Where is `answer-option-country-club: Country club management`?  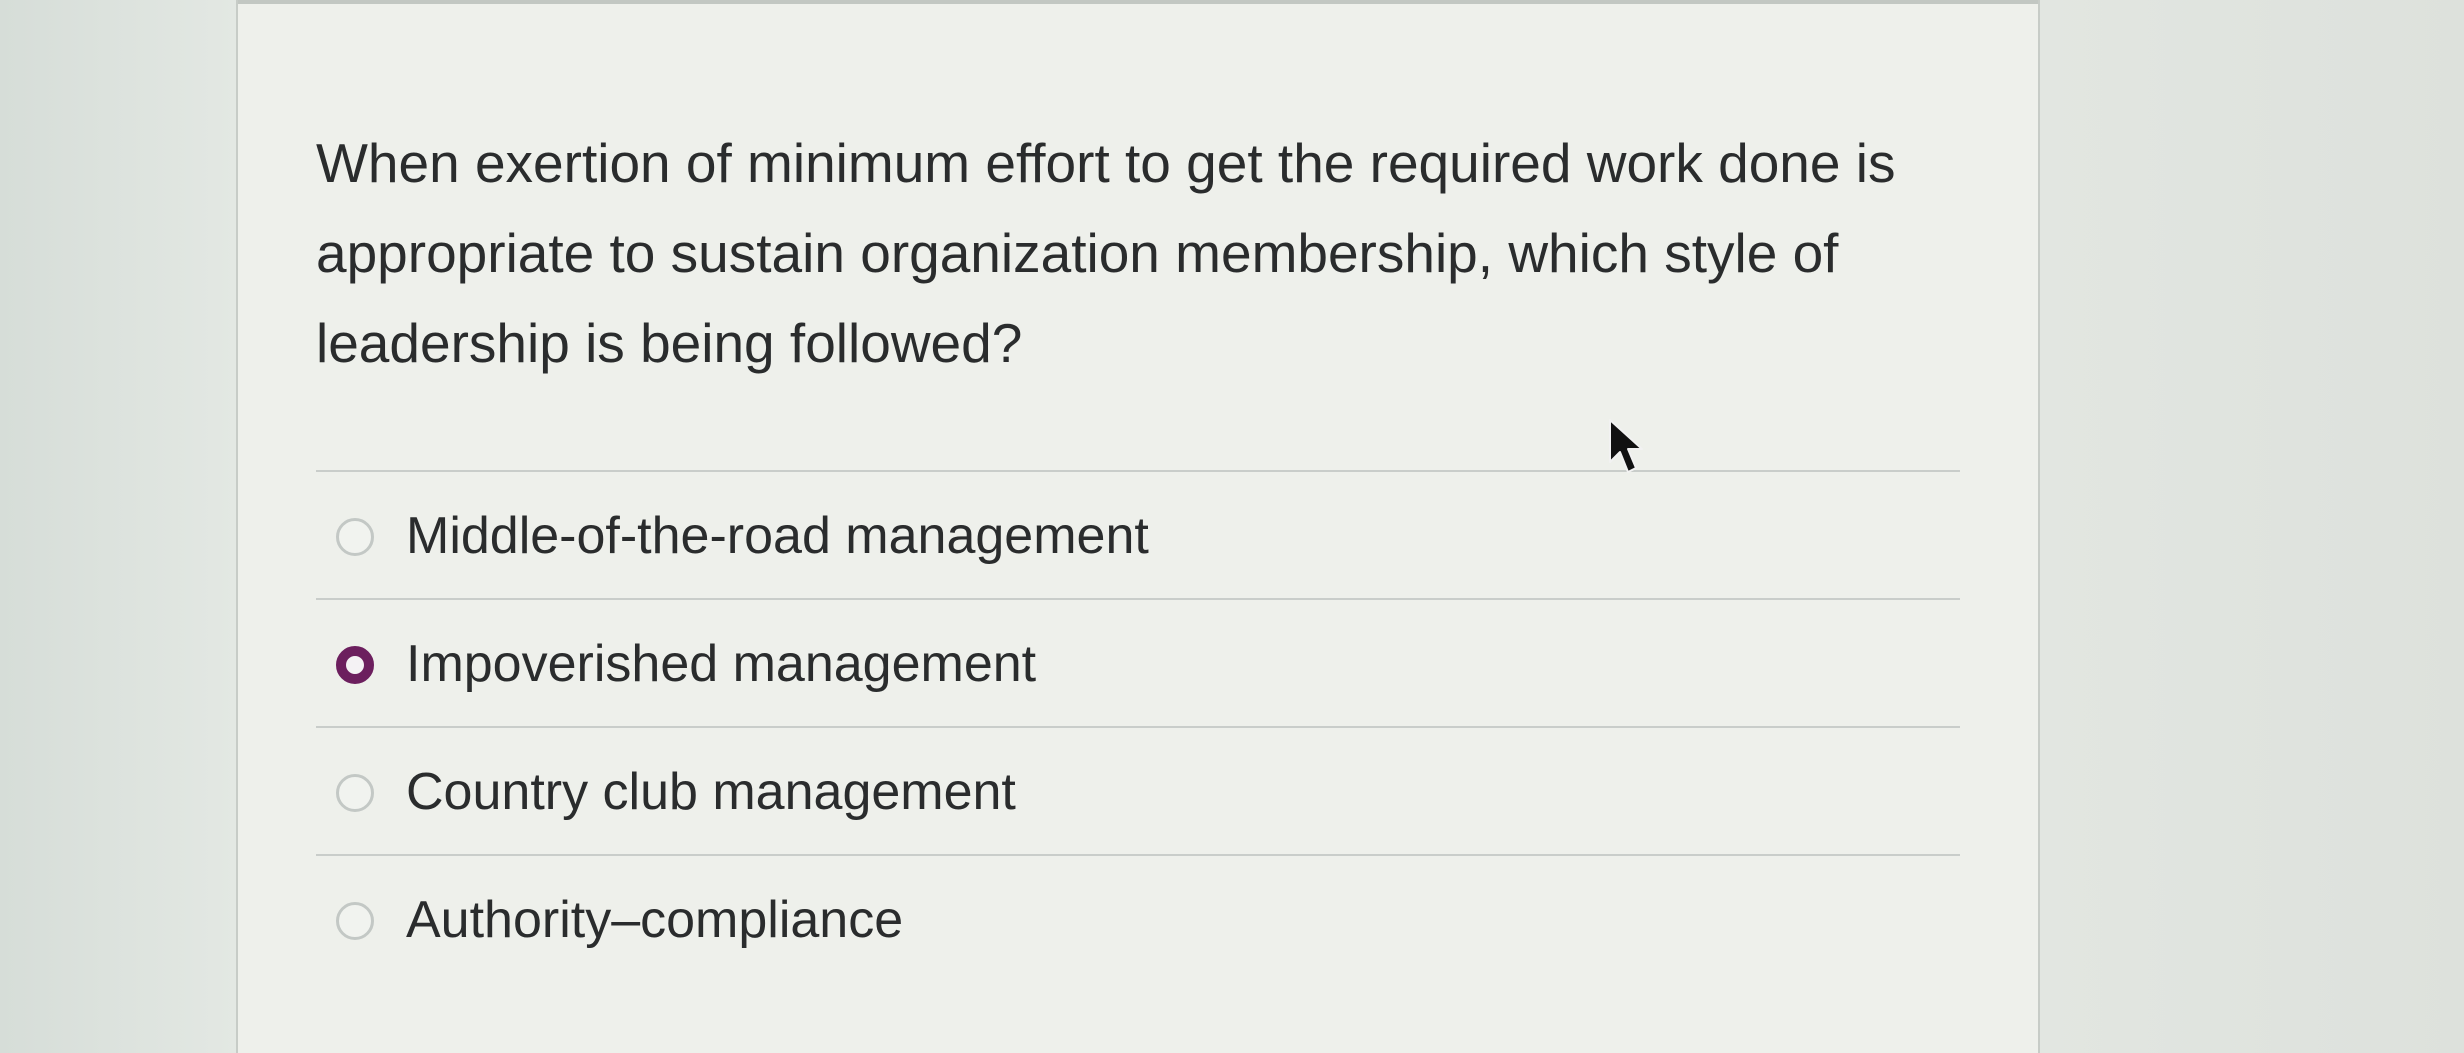
answer-option-country-club: Country club management is located at coordinates (1138, 790).